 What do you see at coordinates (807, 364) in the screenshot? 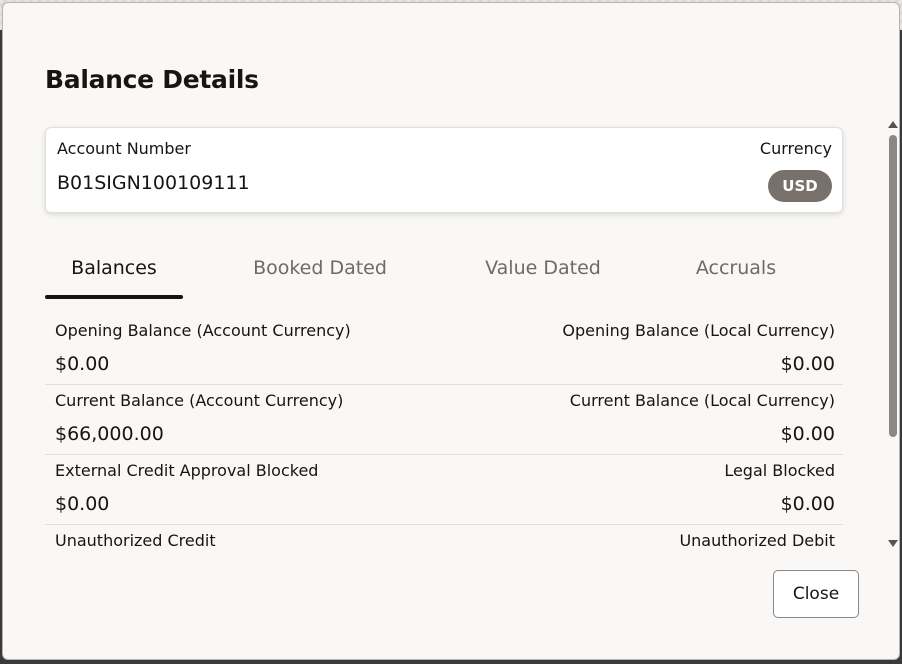
I see `opening-balance-local-value: $0.00` at bounding box center [807, 364].